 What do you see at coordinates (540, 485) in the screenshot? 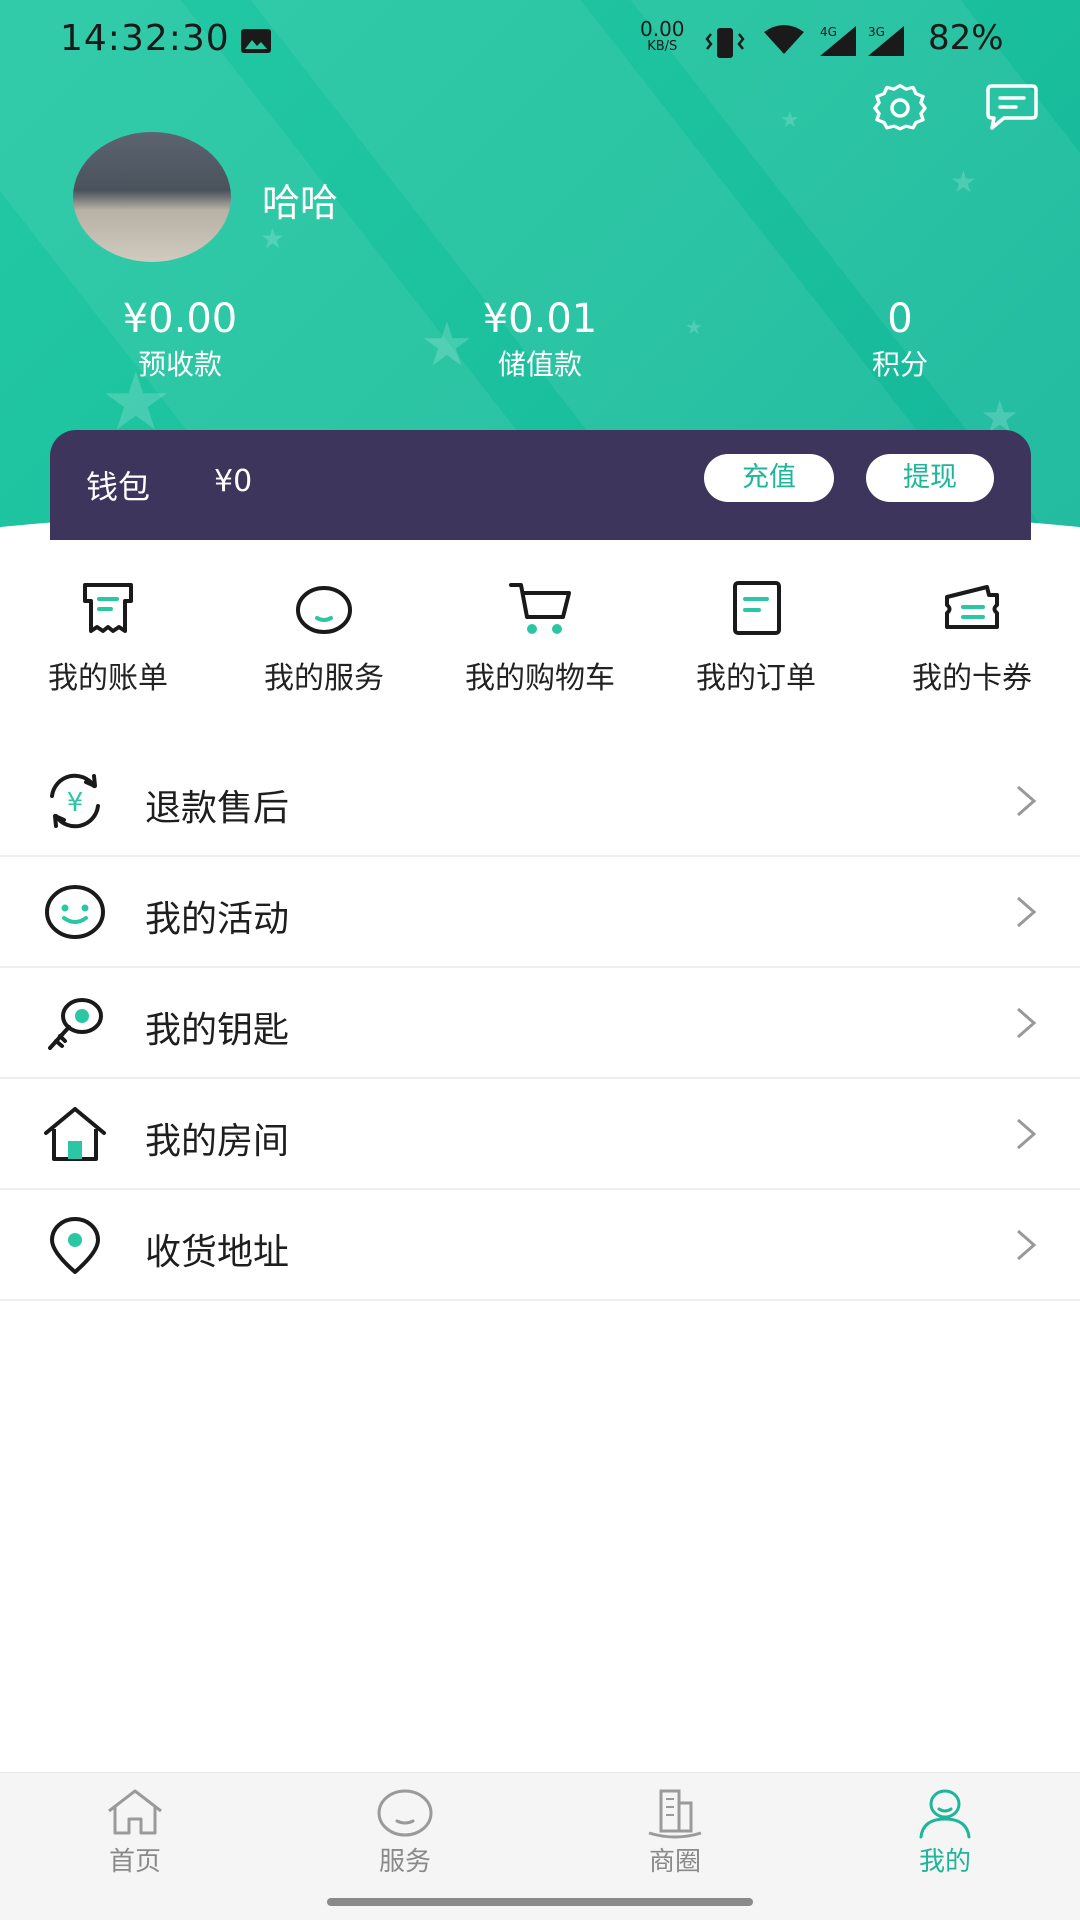
I see `wallet-bar: 钱包 ¥0 充值 提现` at bounding box center [540, 485].